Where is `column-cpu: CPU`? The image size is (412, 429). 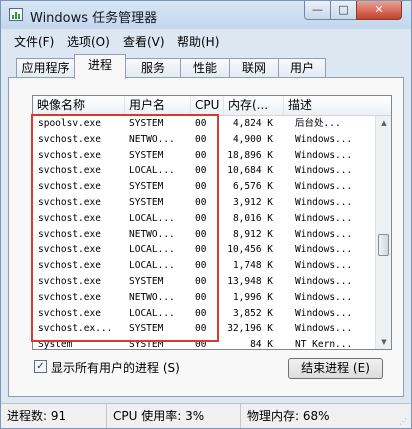 column-cpu: CPU is located at coordinates (207, 105).